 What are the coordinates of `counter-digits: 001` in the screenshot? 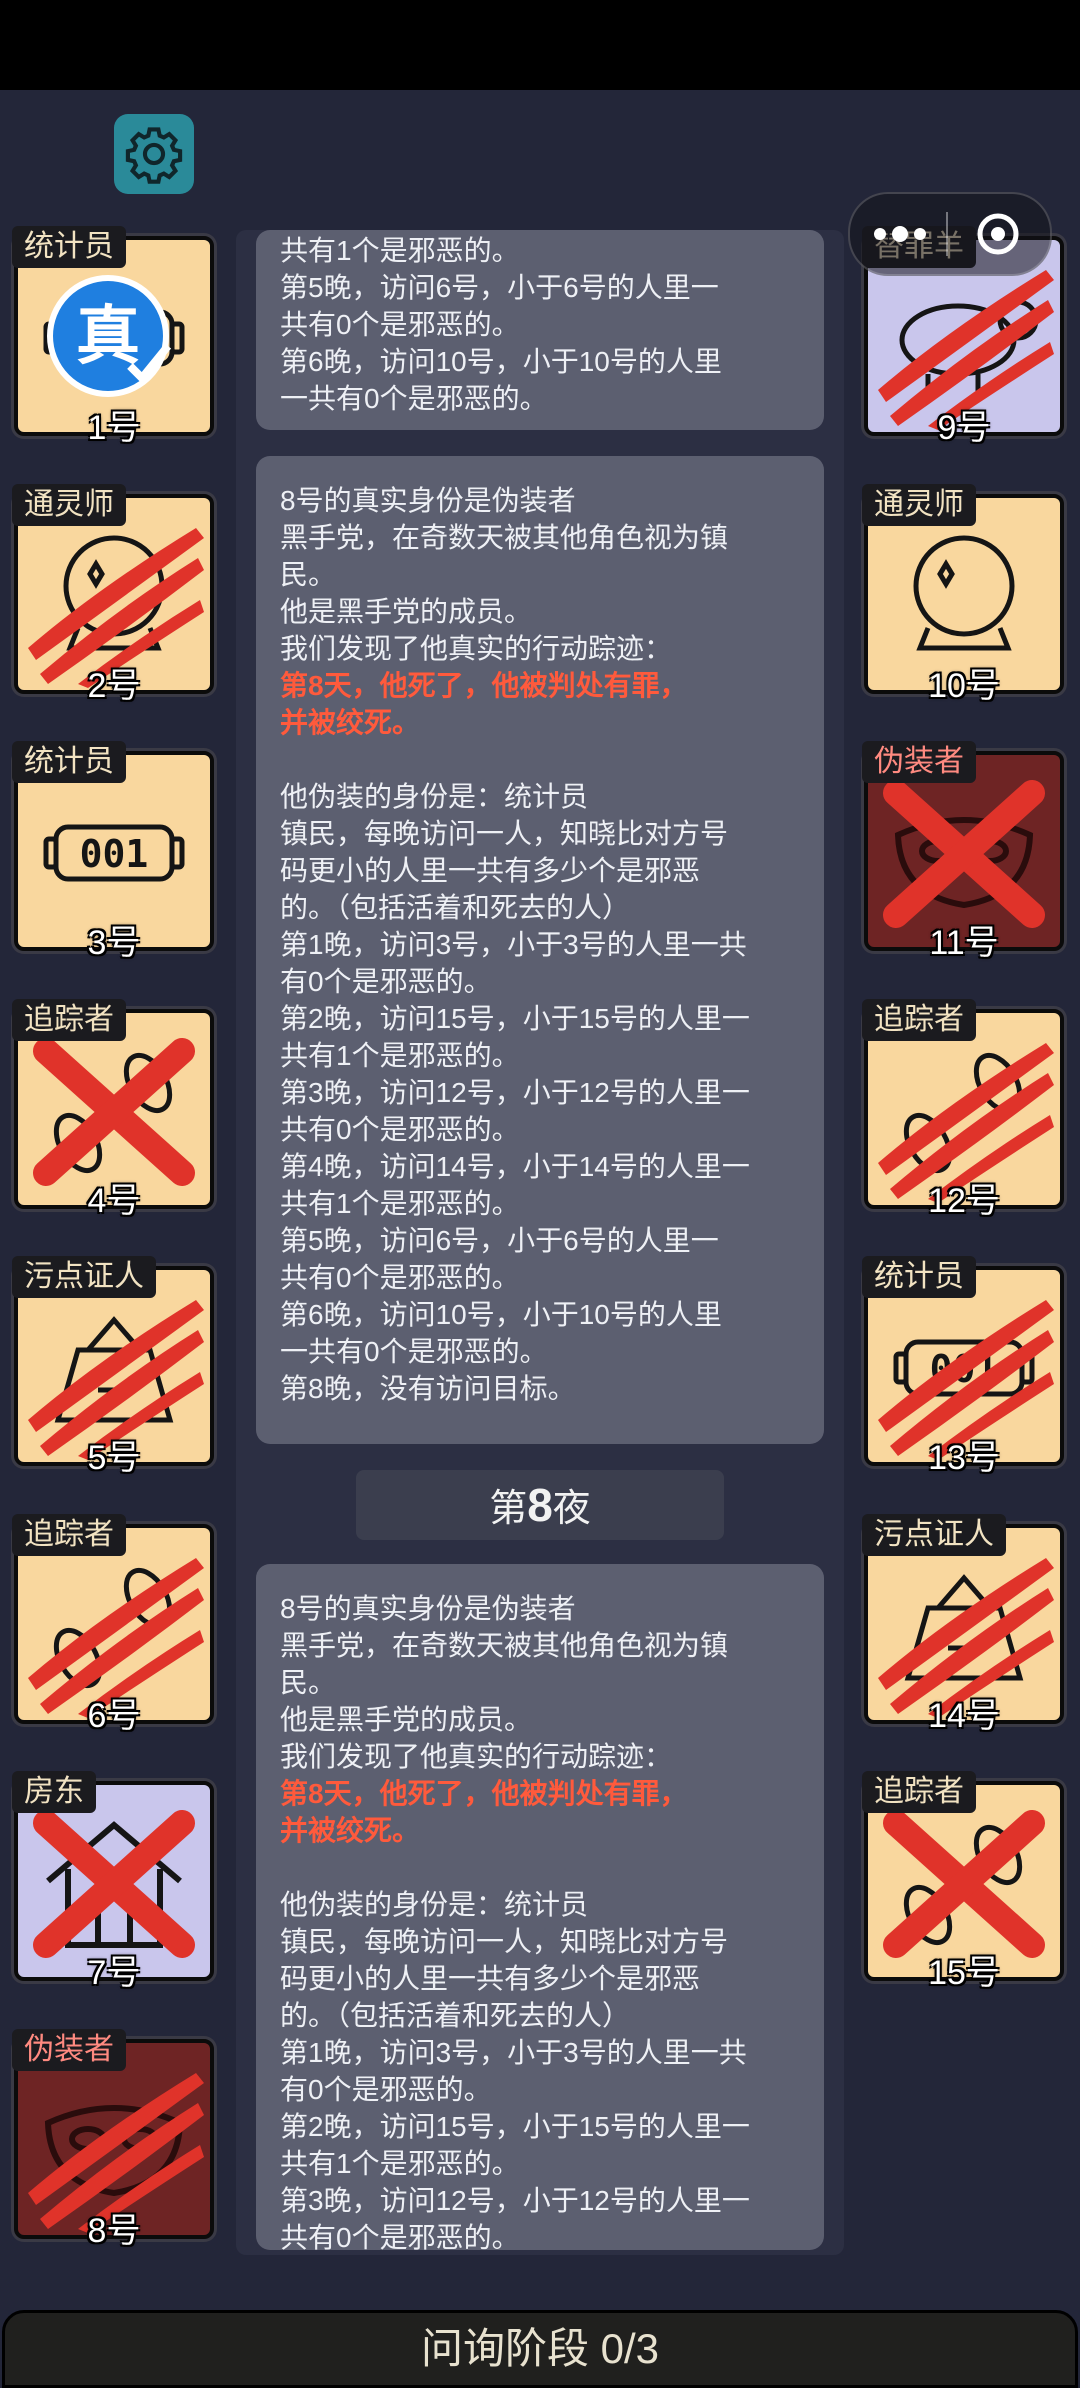 It's located at (114, 854).